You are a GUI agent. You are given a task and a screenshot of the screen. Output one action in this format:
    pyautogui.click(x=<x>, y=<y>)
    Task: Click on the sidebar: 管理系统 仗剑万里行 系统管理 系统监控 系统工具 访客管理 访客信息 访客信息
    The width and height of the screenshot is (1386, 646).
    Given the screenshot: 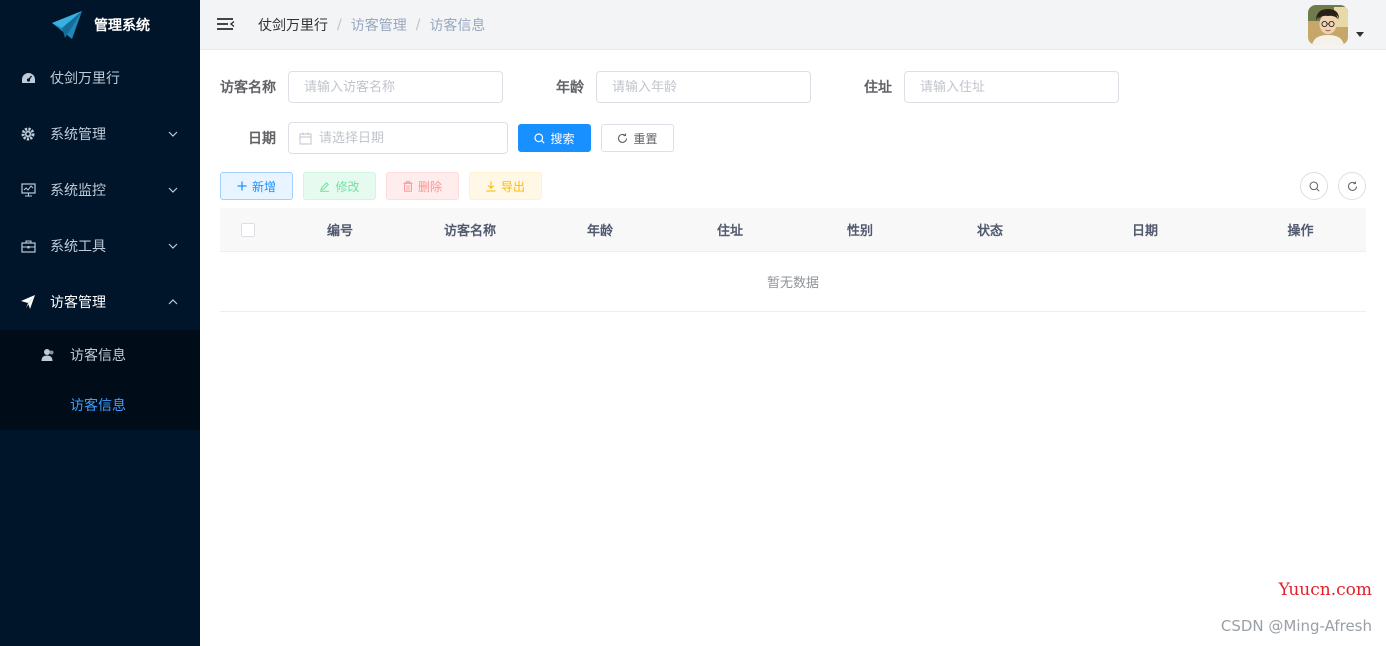 What is the action you would take?
    pyautogui.click(x=100, y=323)
    